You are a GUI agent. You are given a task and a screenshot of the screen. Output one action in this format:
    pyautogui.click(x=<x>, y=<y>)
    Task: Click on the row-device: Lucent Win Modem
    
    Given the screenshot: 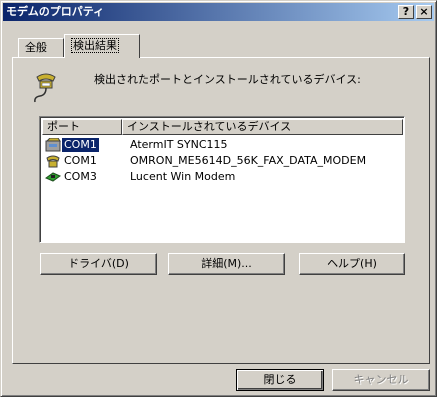 What is the action you would take?
    pyautogui.click(x=183, y=176)
    